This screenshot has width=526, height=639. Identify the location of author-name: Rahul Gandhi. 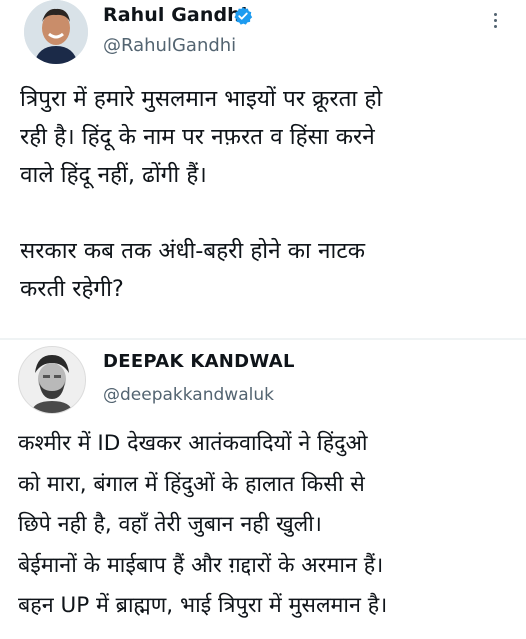
(175, 15).